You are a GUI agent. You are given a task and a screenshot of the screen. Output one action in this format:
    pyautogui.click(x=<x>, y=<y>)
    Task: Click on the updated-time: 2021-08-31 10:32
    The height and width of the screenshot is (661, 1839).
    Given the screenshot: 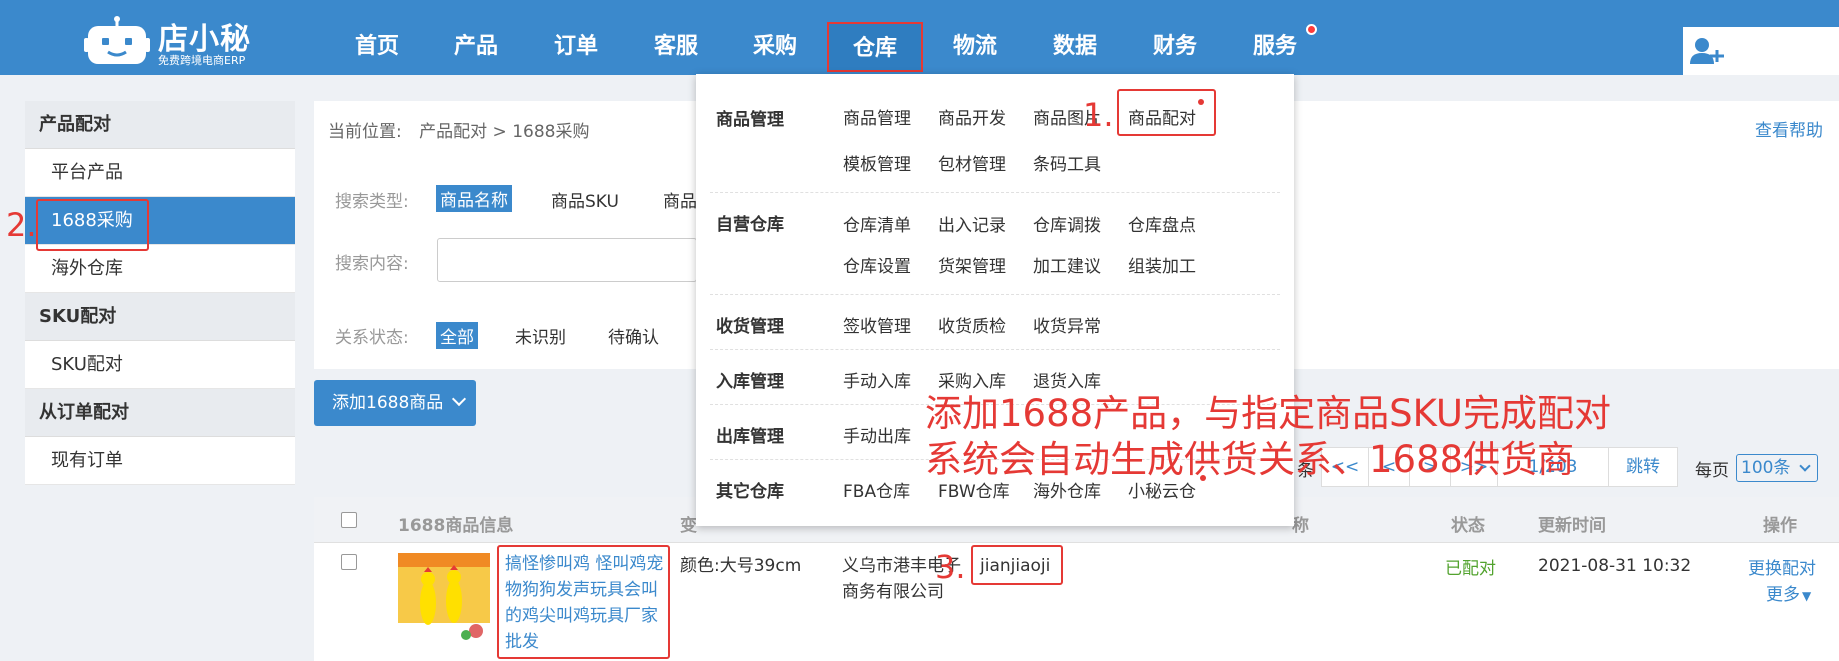 What is the action you would take?
    pyautogui.click(x=1615, y=566)
    